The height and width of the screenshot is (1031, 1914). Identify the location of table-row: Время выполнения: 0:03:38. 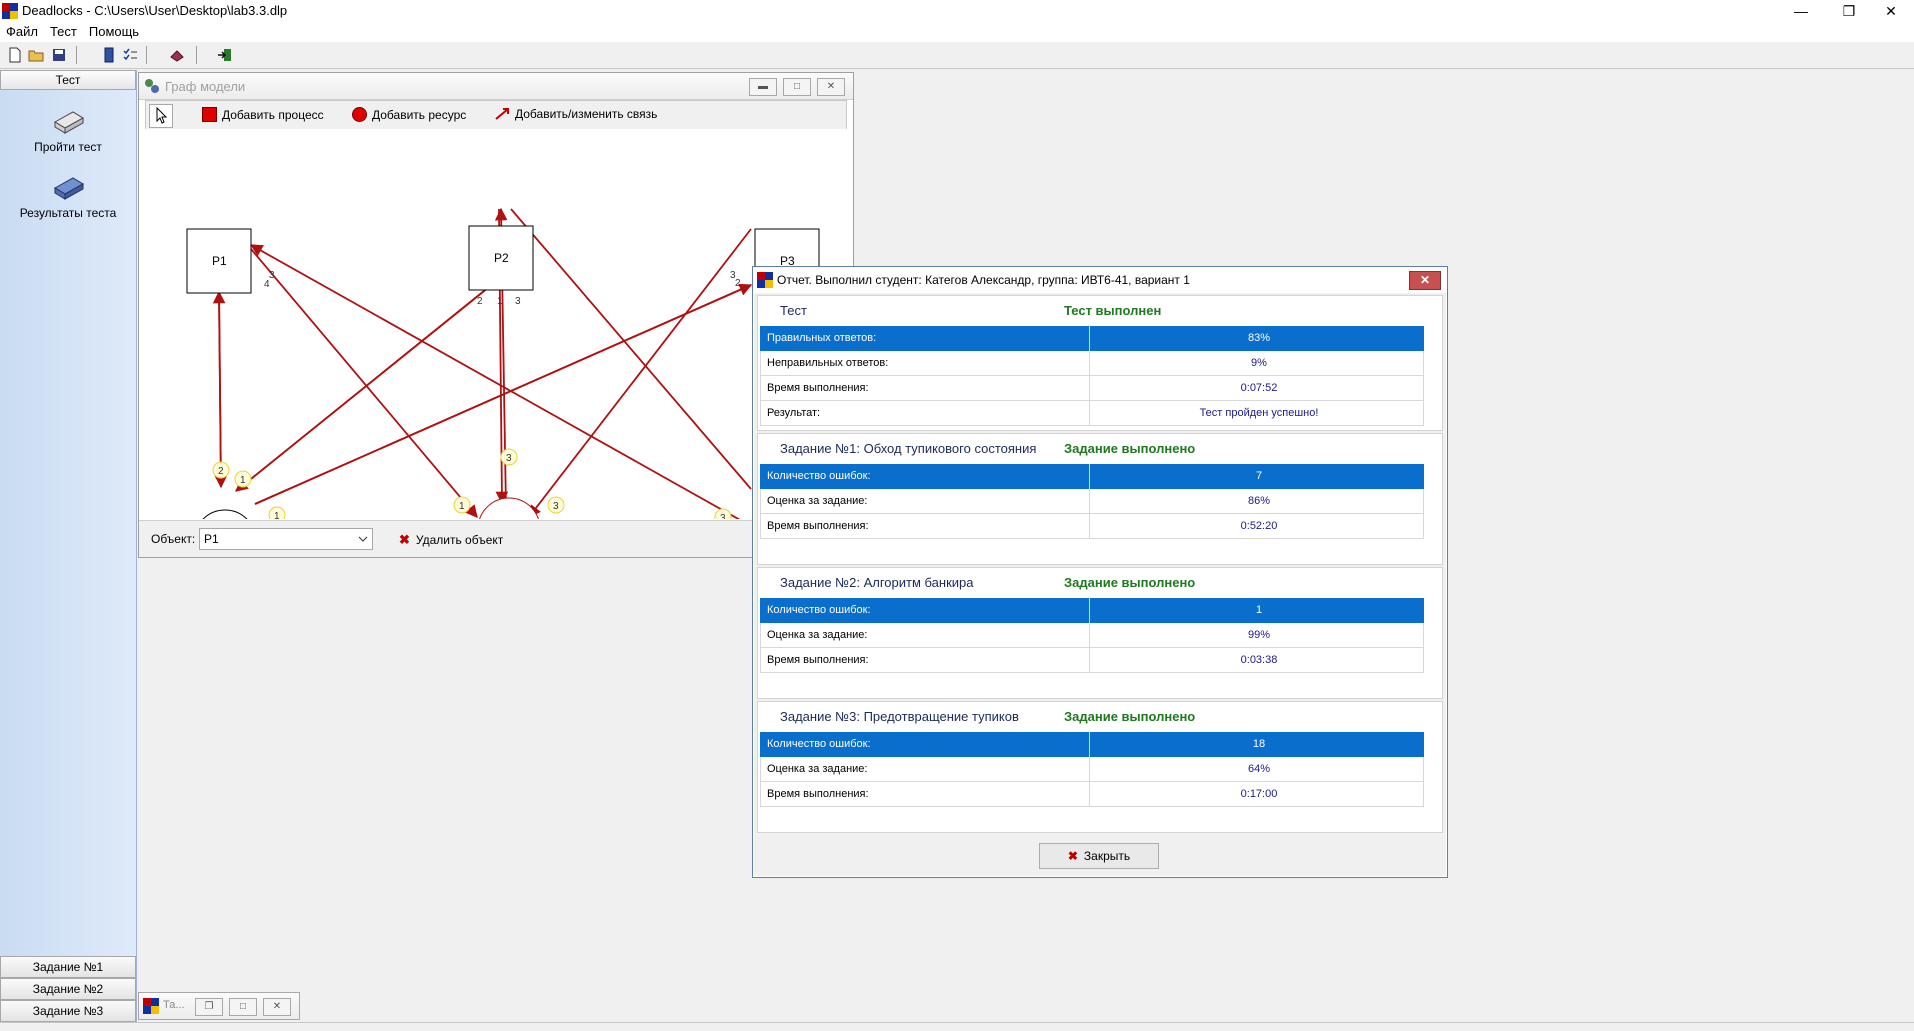
(1092, 660).